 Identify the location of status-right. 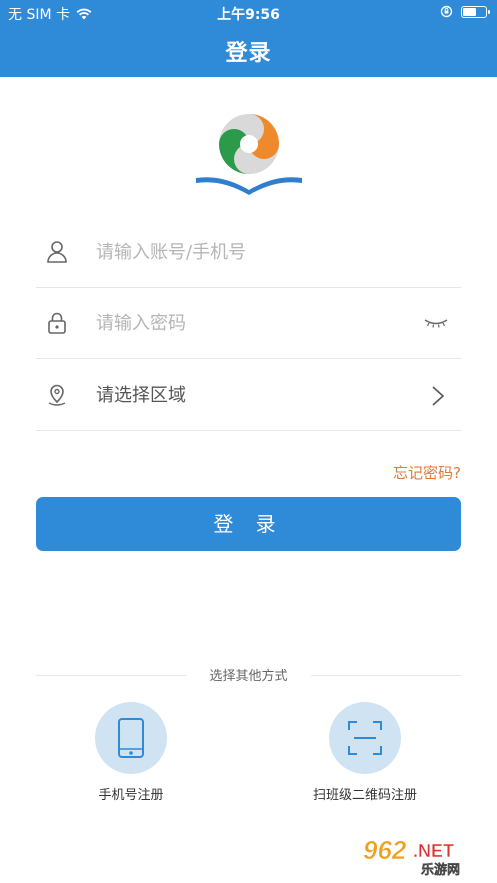
(465, 11).